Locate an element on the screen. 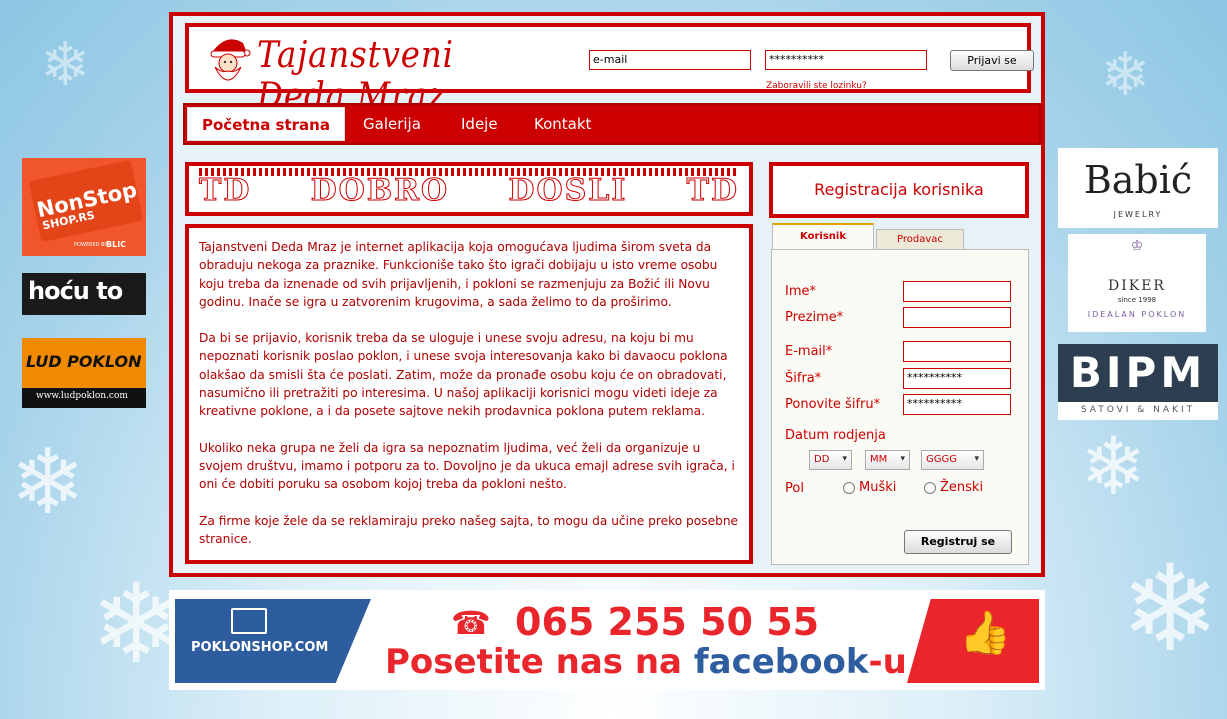 The width and height of the screenshot is (1227, 719). thumbs-up-icon: 👍 is located at coordinates (985, 632).